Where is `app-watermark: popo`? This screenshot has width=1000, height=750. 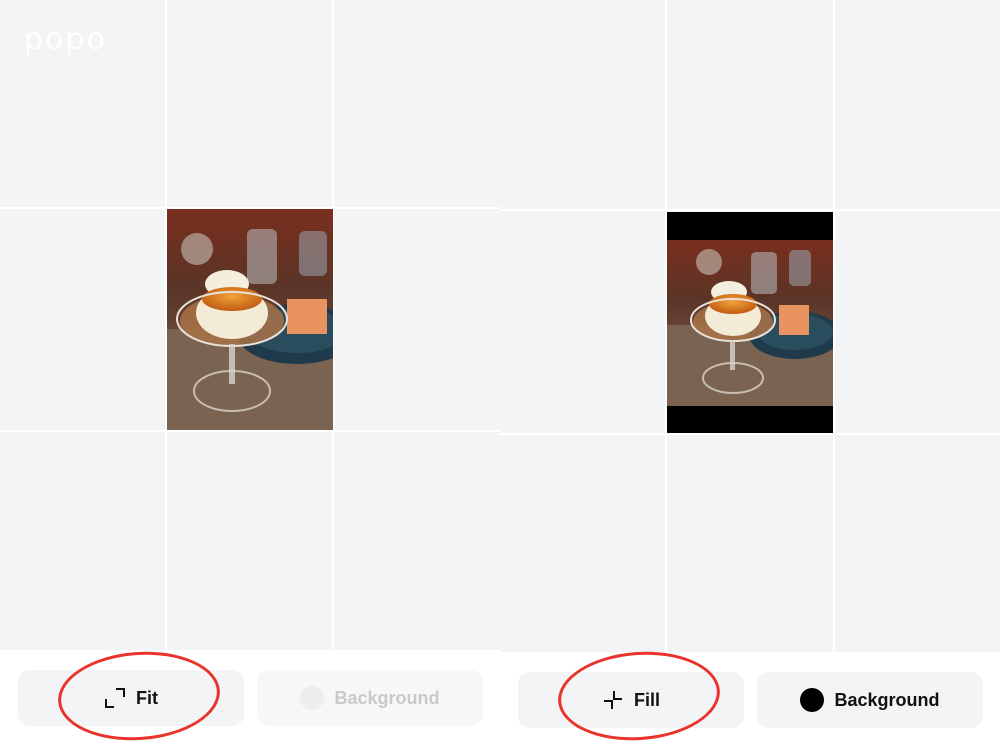
app-watermark: popo is located at coordinates (65, 39).